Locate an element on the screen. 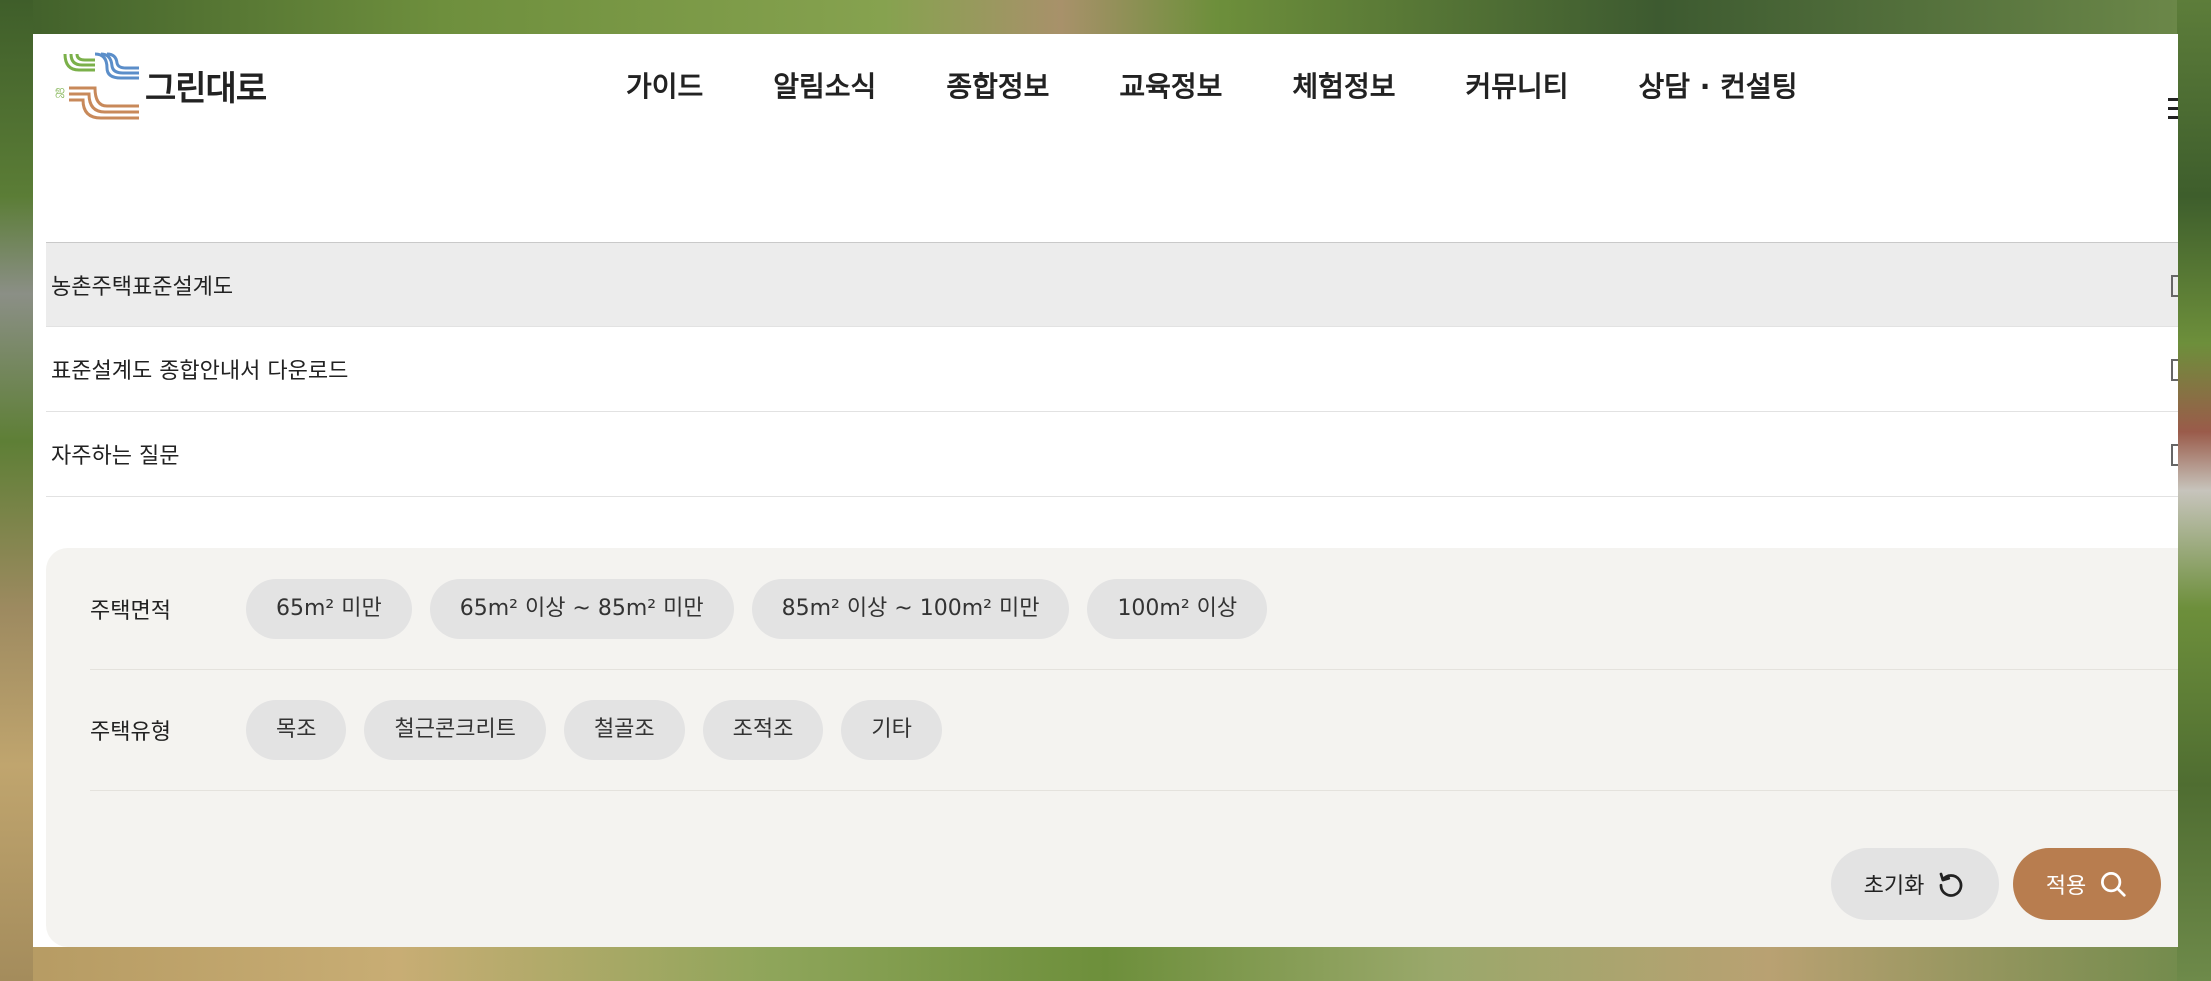 The image size is (2211, 981). list-item: 표준설계도 종합안내서 다운로드 is located at coordinates (1112, 369).